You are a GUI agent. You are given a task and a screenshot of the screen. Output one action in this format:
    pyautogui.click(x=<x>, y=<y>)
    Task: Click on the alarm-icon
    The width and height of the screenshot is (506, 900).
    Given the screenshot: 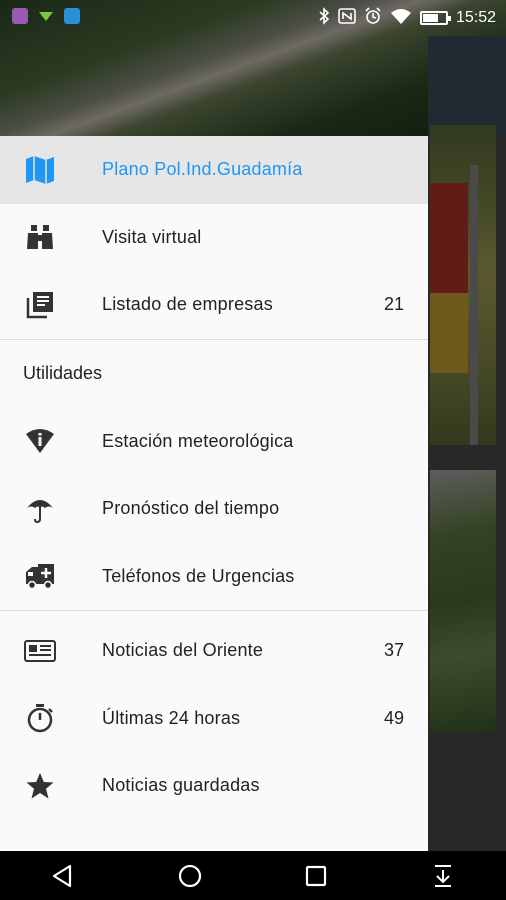 What is the action you would take?
    pyautogui.click(x=373, y=18)
    